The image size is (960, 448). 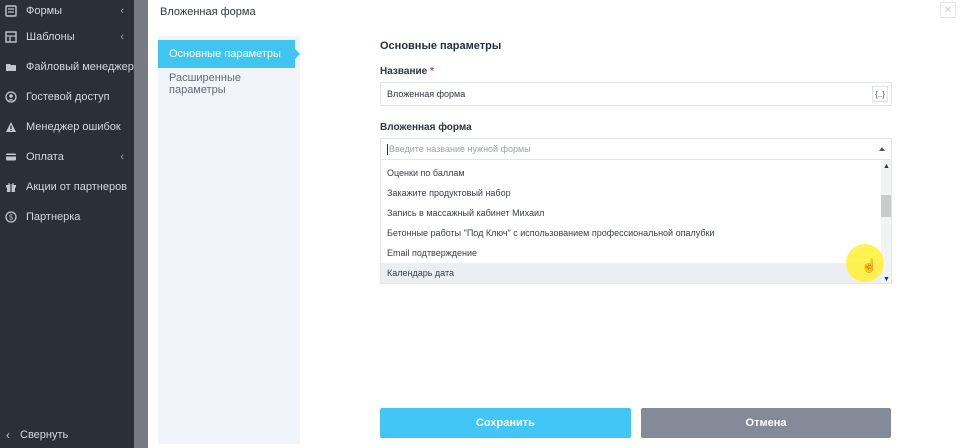 What do you see at coordinates (636, 149) in the screenshot?
I see `nested-form-search-input: Введите название нужной формы` at bounding box center [636, 149].